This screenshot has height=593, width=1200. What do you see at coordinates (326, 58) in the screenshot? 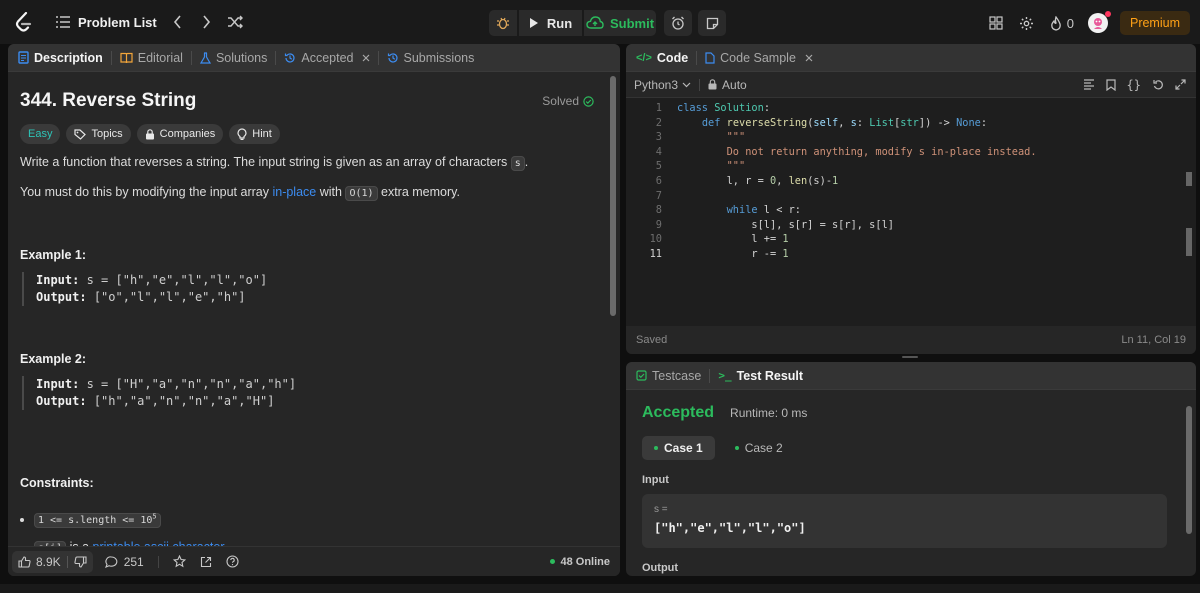
I see `tab-accepted: Accepted` at bounding box center [326, 58].